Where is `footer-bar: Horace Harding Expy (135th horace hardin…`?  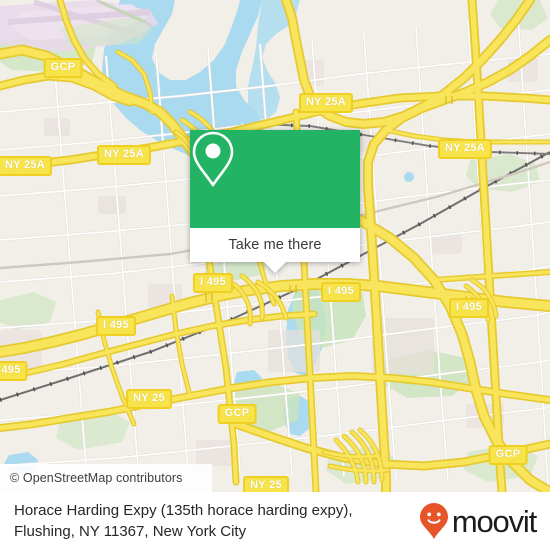 footer-bar: Horace Harding Expy (135th horace hardin… is located at coordinates (275, 521).